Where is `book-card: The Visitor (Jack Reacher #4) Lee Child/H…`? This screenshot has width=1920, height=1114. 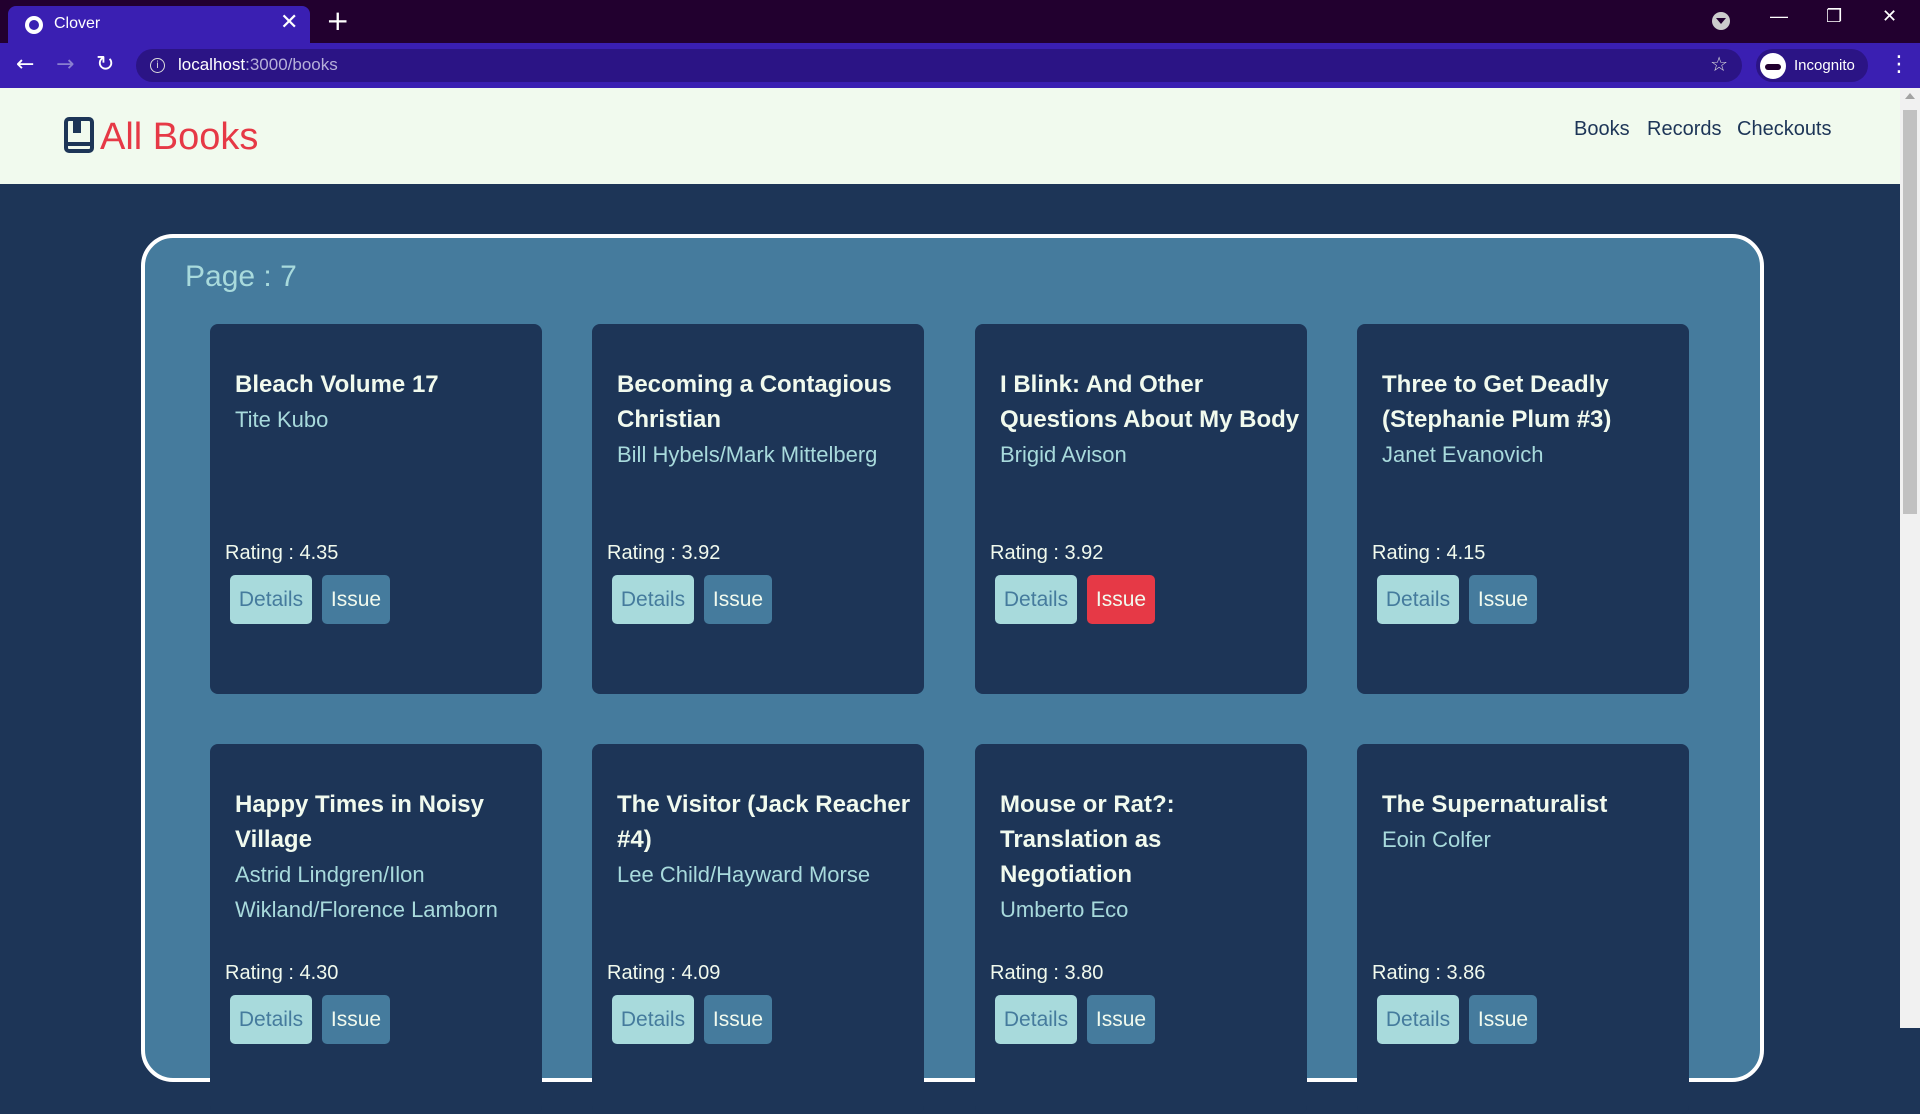
book-card: The Visitor (Jack Reacher #4) Lee Child/H… is located at coordinates (758, 929).